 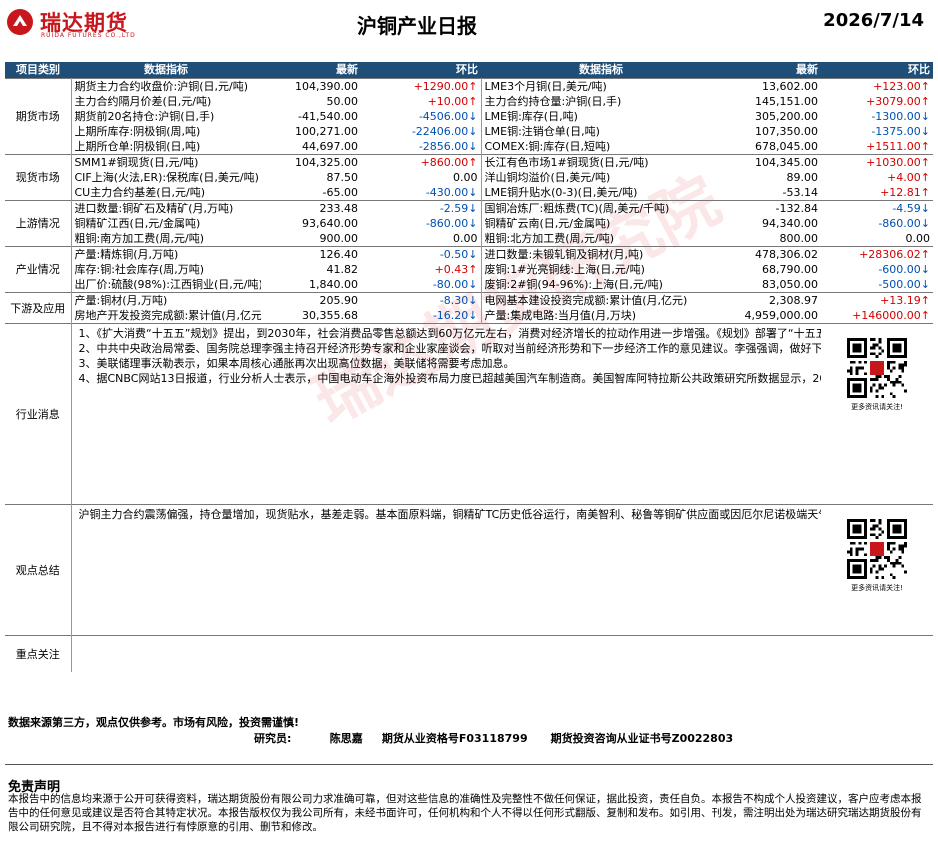 I want to click on indicator-name: 出厂价:硫酸(98%):江西铜业(日,元/吨), so click(x=168, y=284).